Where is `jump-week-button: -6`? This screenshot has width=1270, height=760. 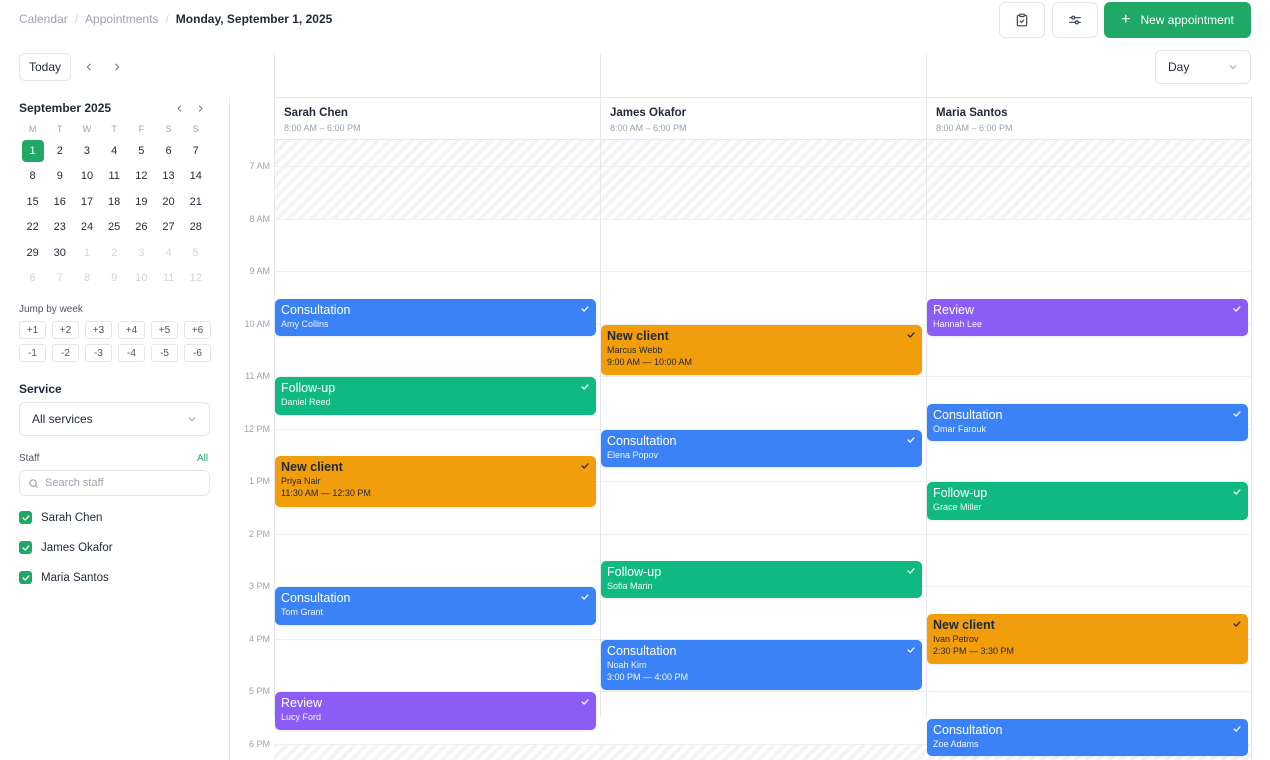 jump-week-button: -6 is located at coordinates (197, 353).